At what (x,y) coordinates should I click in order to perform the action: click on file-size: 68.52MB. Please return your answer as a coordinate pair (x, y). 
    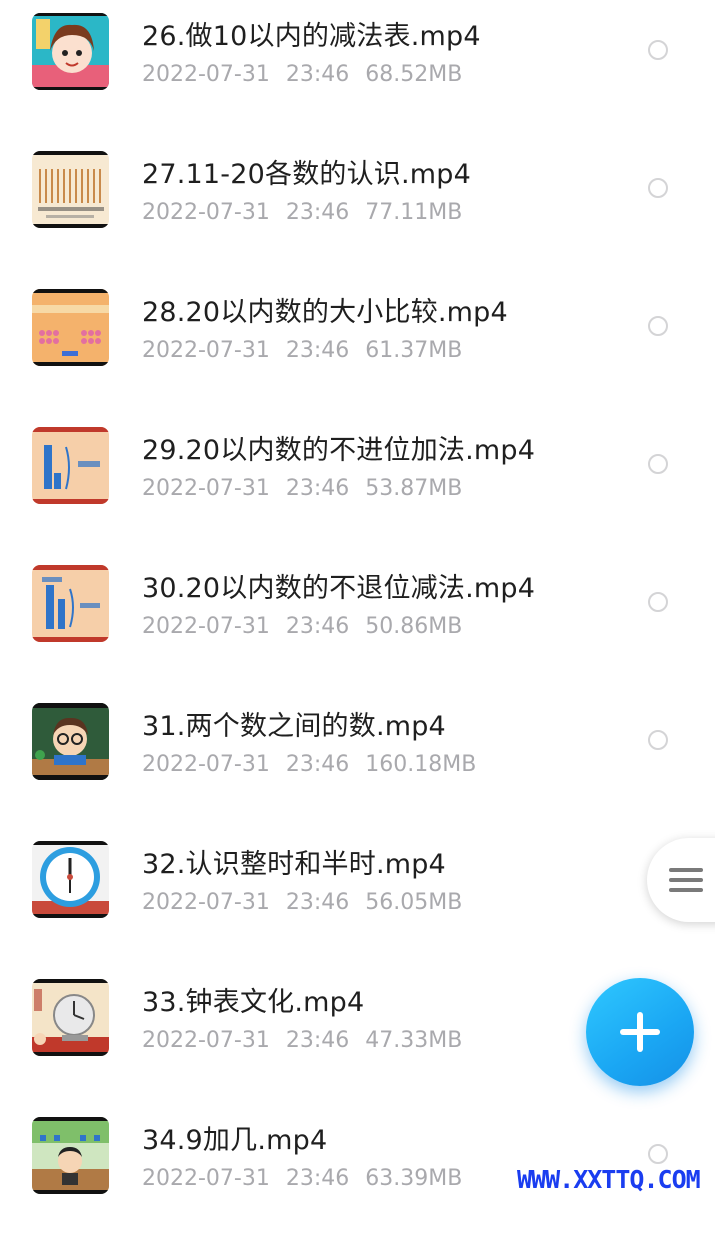
    Looking at the image, I should click on (414, 74).